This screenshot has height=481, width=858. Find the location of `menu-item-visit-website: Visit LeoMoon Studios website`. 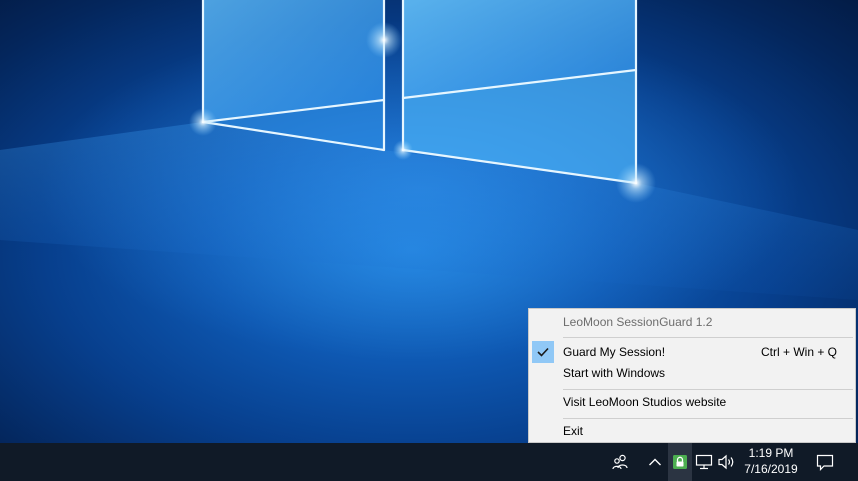

menu-item-visit-website: Visit LeoMoon Studios website is located at coordinates (692, 402).